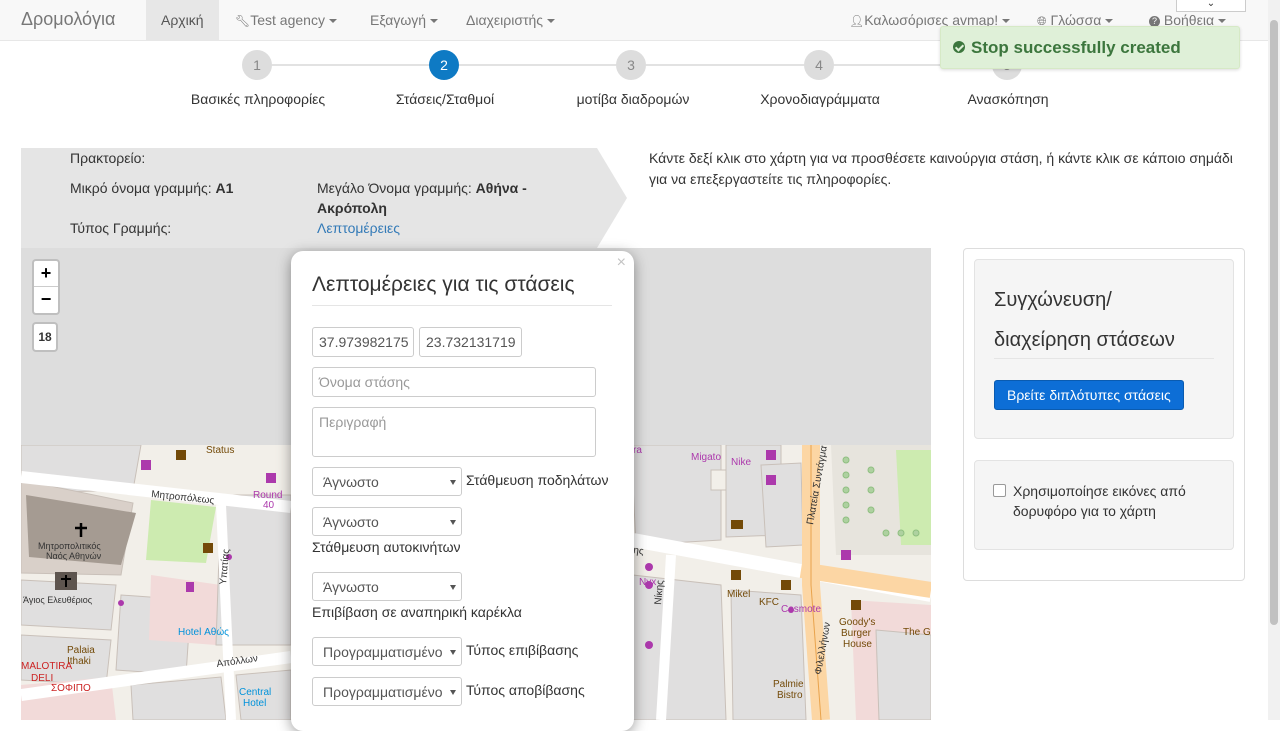  What do you see at coordinates (358, 228) in the screenshot?
I see `details-link: Λεπτομέρειες` at bounding box center [358, 228].